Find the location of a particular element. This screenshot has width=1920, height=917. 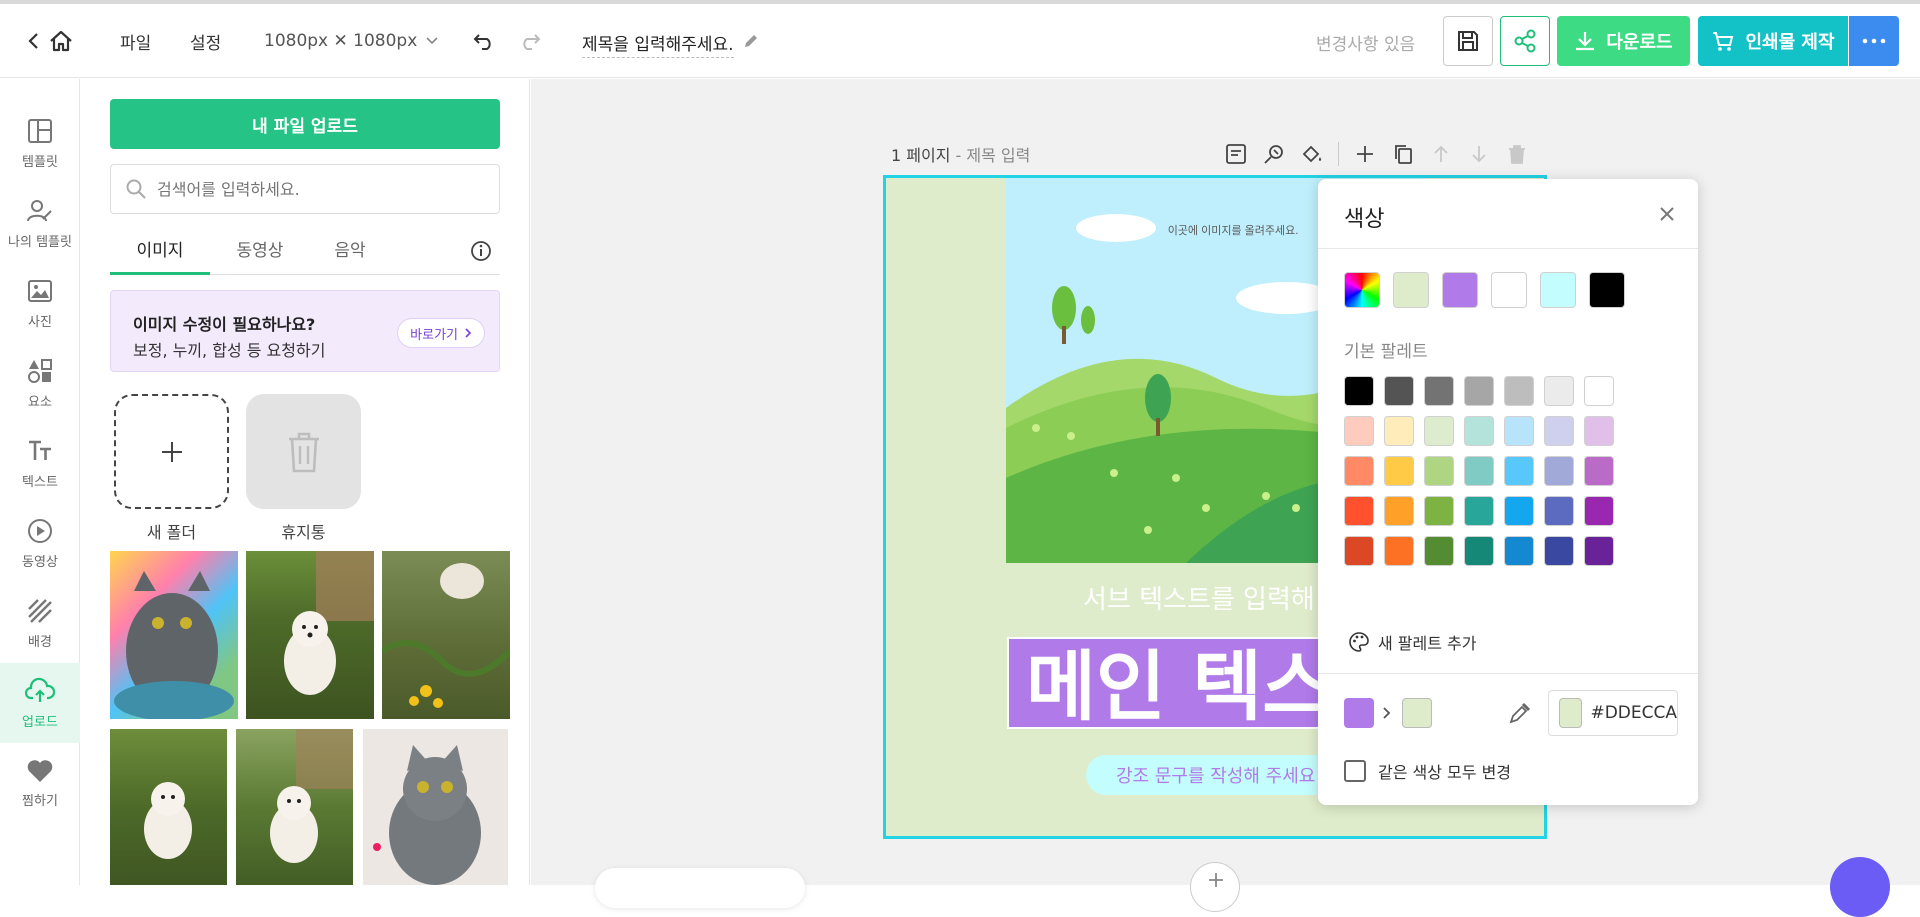

magic-wand-icon is located at coordinates (1274, 154).